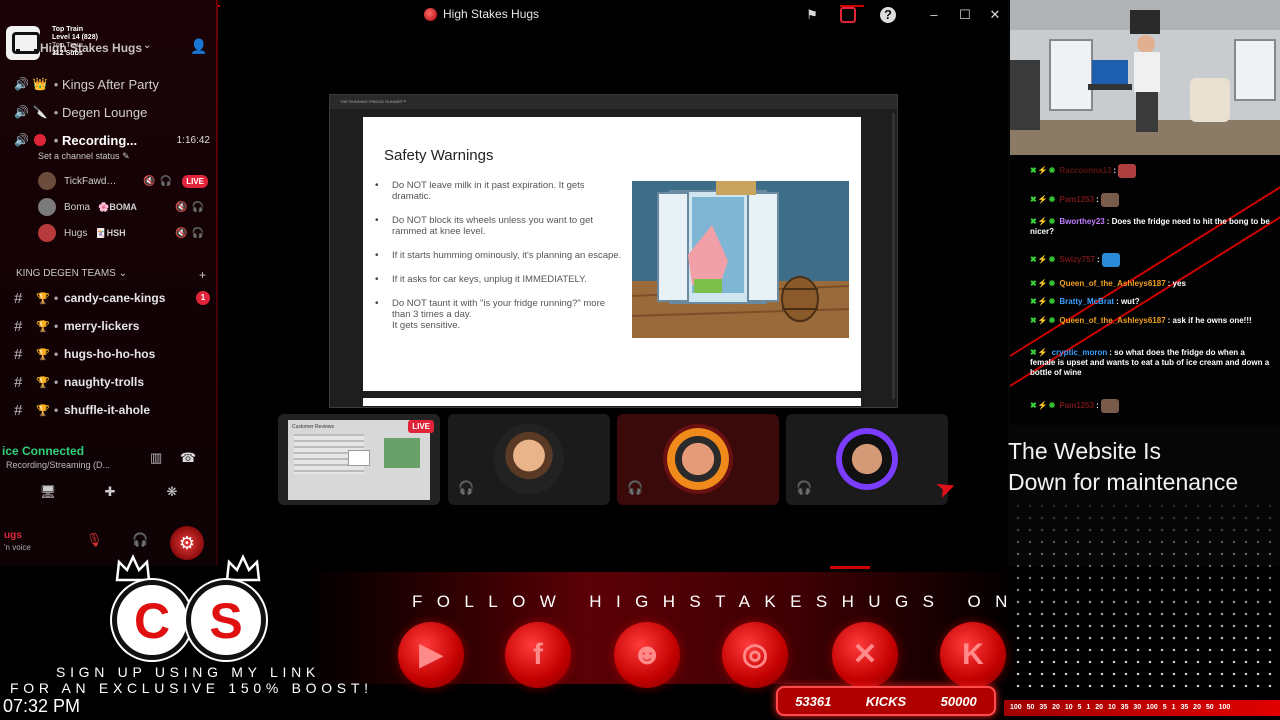 The image size is (1280, 720). I want to click on instagram-glyph: ◎, so click(755, 654).